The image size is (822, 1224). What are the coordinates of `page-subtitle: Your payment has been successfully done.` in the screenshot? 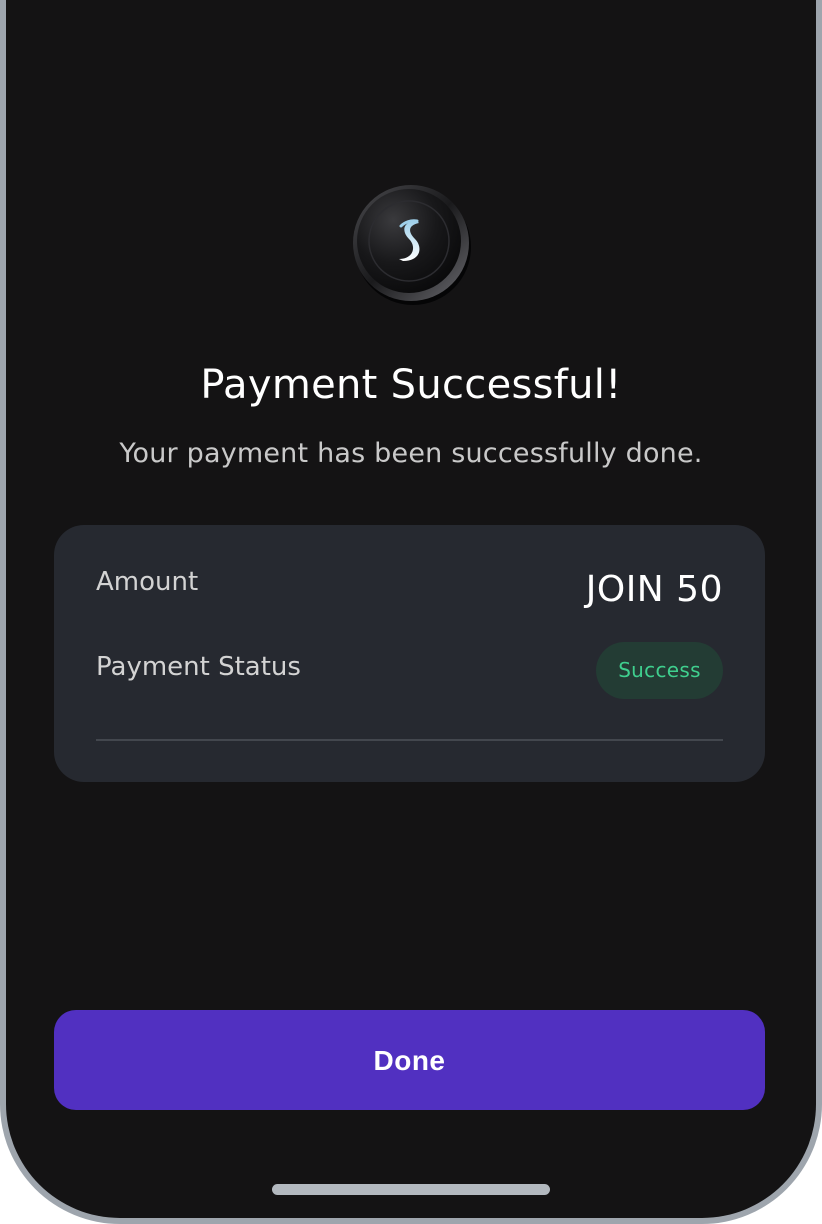 It's located at (411, 453).